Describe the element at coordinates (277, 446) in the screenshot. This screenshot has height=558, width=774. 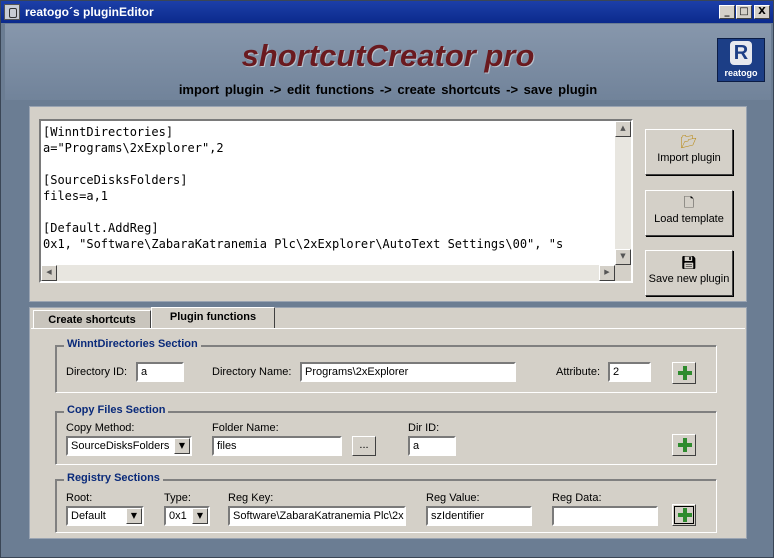
I see `folder-name-field: files` at that location.